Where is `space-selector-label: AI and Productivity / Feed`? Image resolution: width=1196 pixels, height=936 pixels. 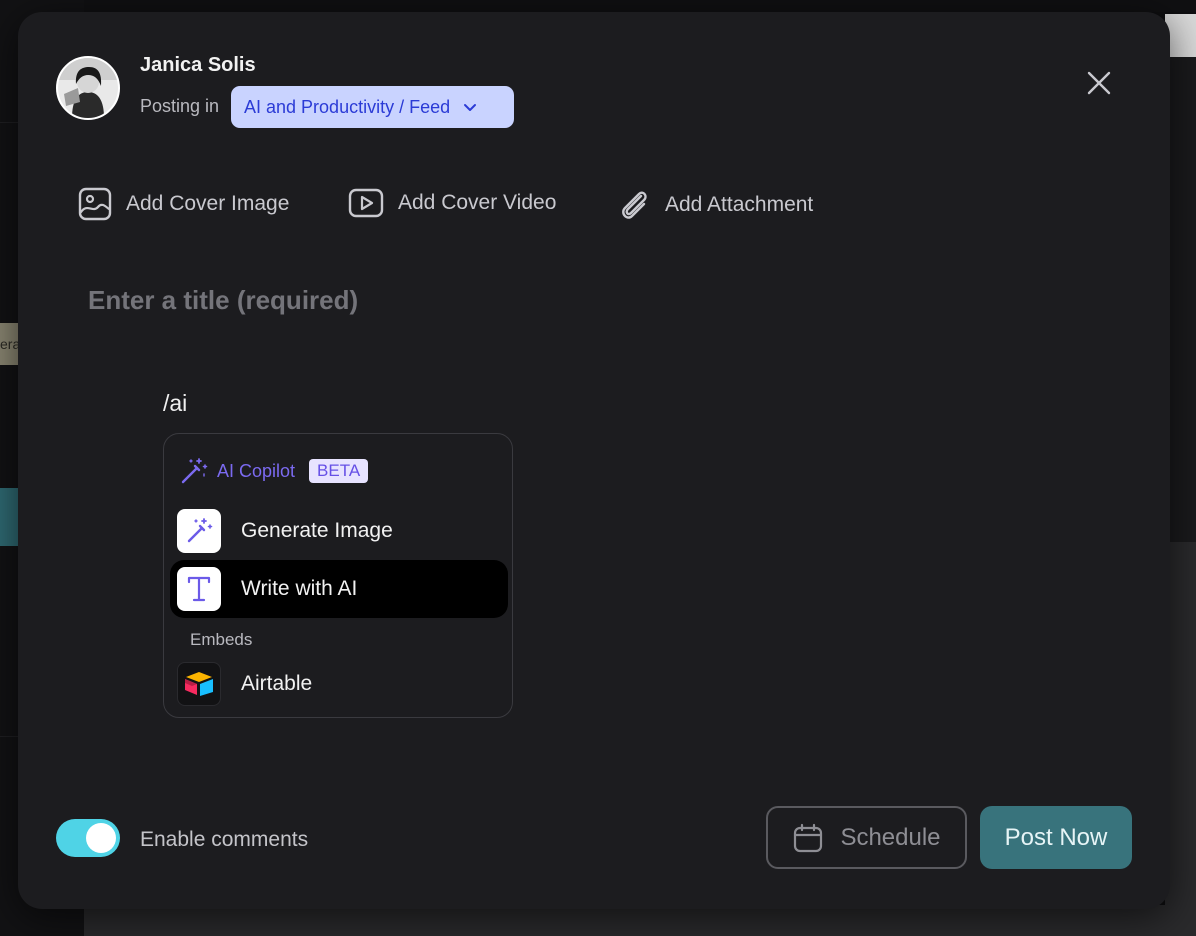 space-selector-label: AI and Productivity / Feed is located at coordinates (347, 106).